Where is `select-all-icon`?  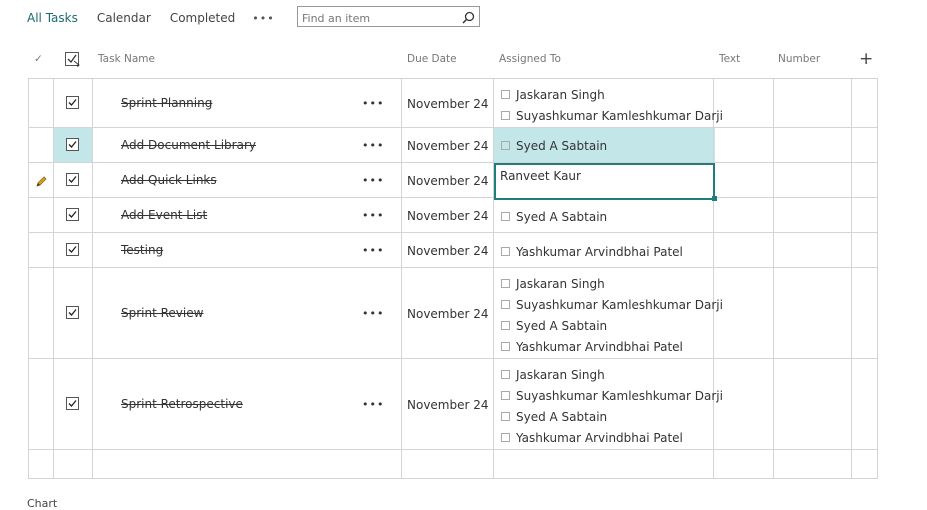 select-all-icon is located at coordinates (73, 59).